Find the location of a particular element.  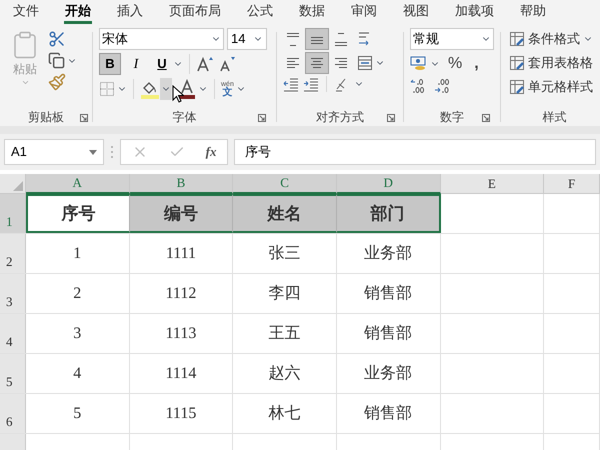

decrease-font-size-icon is located at coordinates (227, 64).